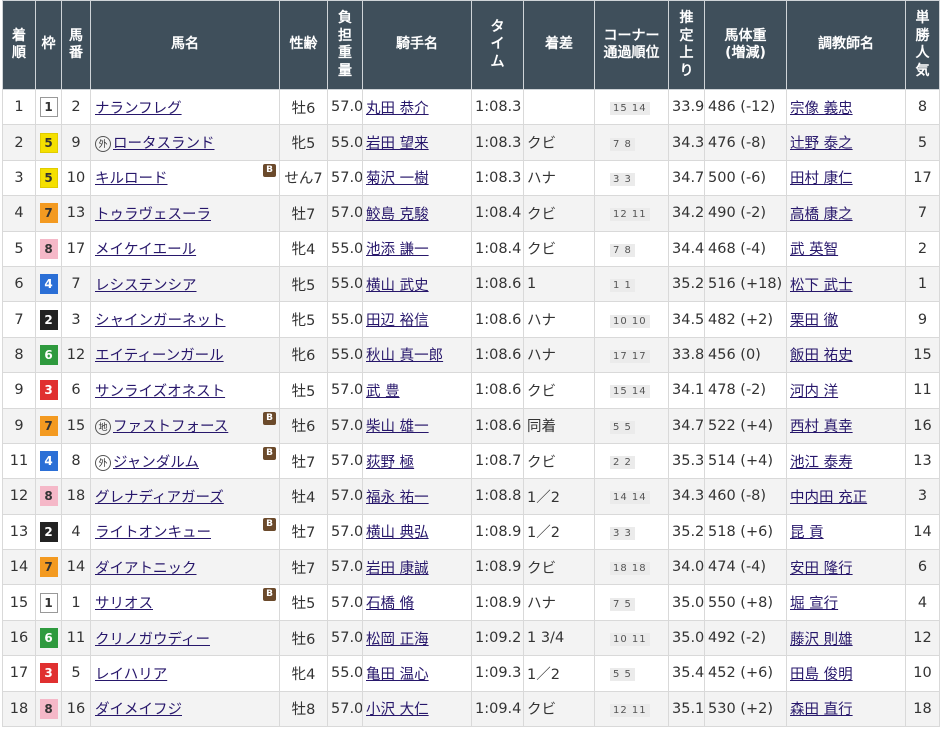 This screenshot has height=732, width=941. I want to click on jockey-cell: 岩田 康誠, so click(417, 567).